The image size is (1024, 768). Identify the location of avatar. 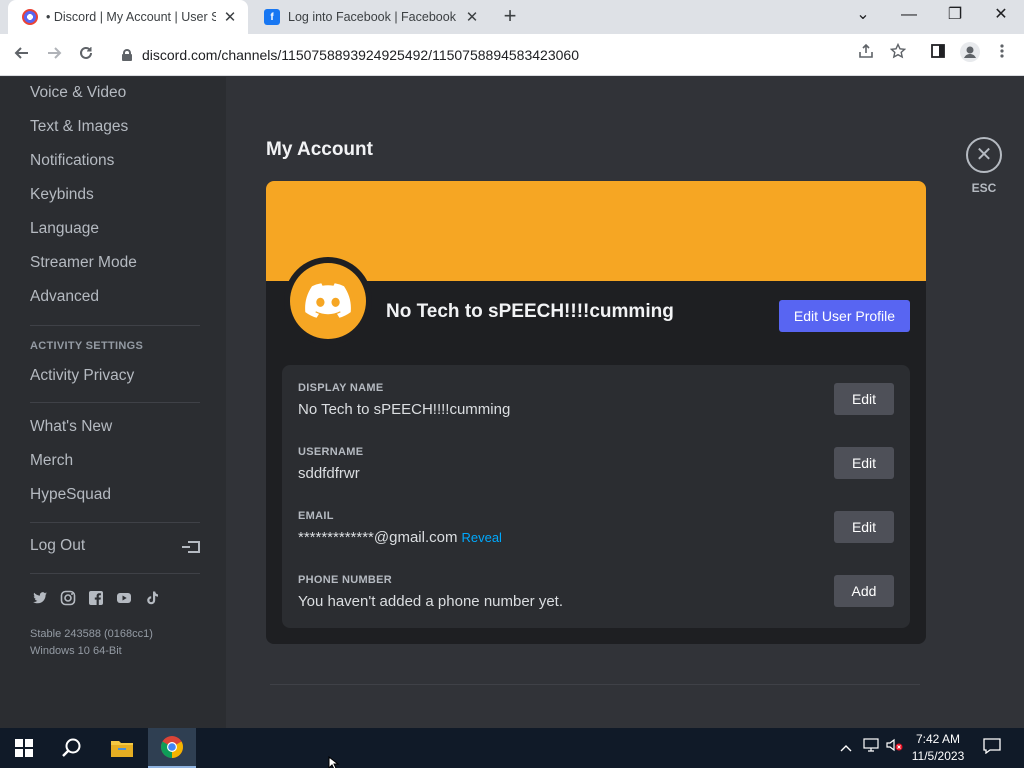
(328, 301).